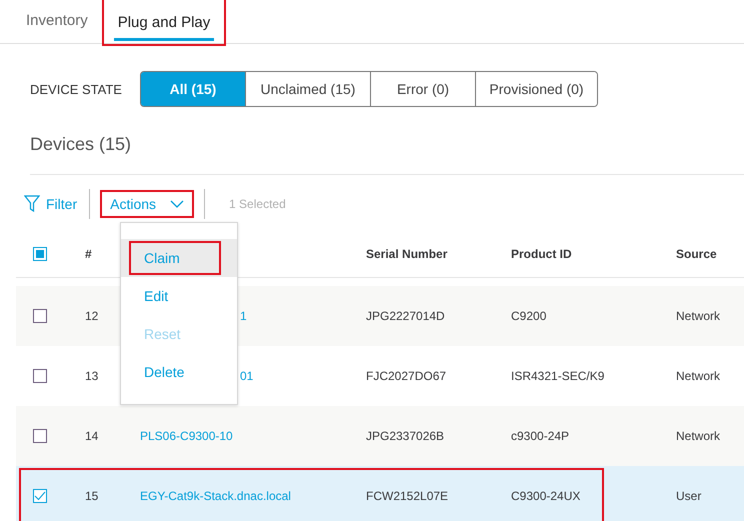 This screenshot has width=744, height=521. What do you see at coordinates (186, 436) in the screenshot?
I see `device-name-link: PLS06-C9300-10` at bounding box center [186, 436].